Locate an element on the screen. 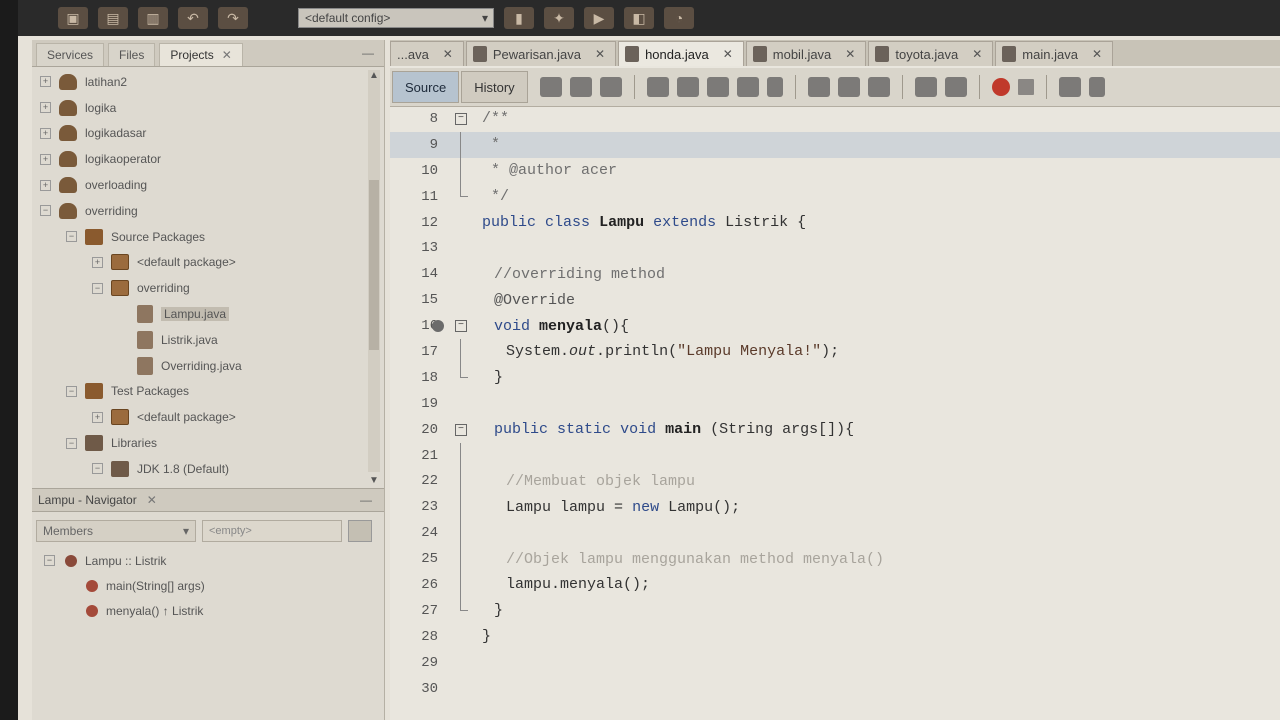 Image resolution: width=1280 pixels, height=720 pixels. toggle-highlight-icon is located at coordinates (747, 87).